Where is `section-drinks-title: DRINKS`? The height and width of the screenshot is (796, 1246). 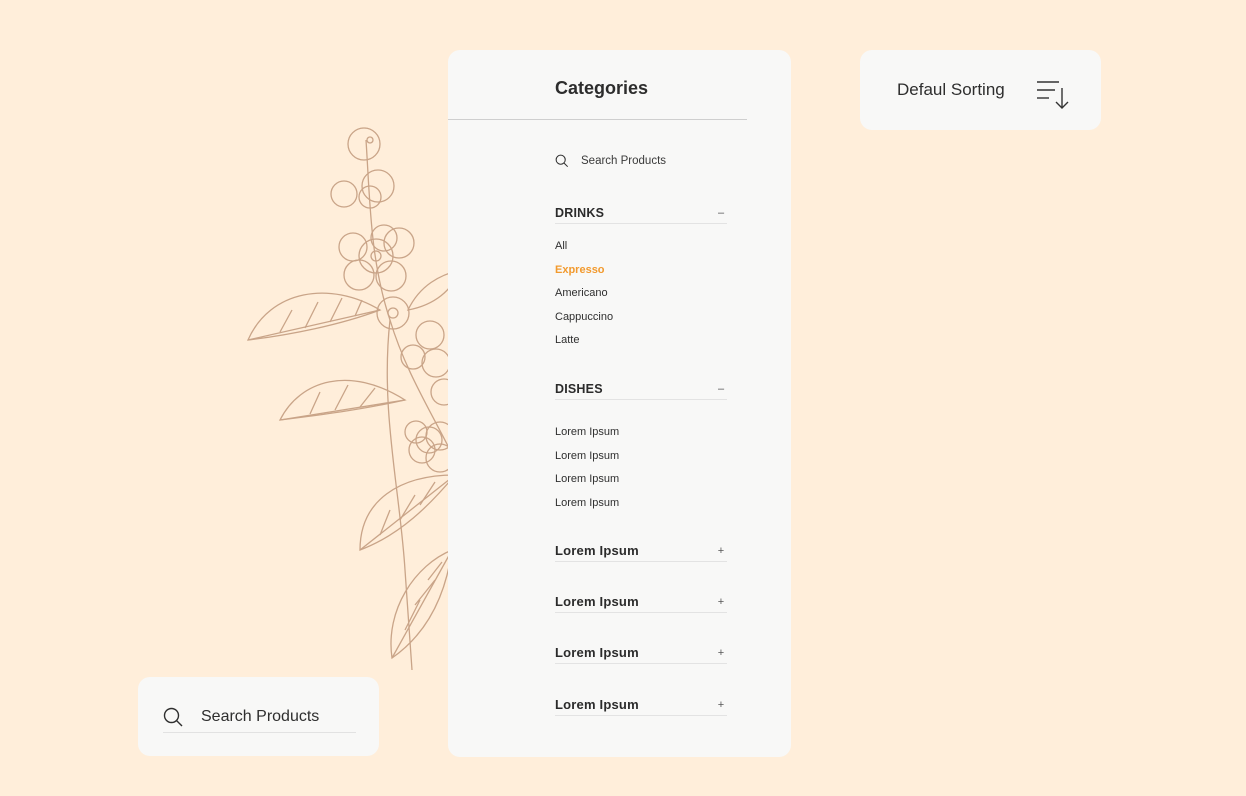
section-drinks-title: DRINKS is located at coordinates (580, 212).